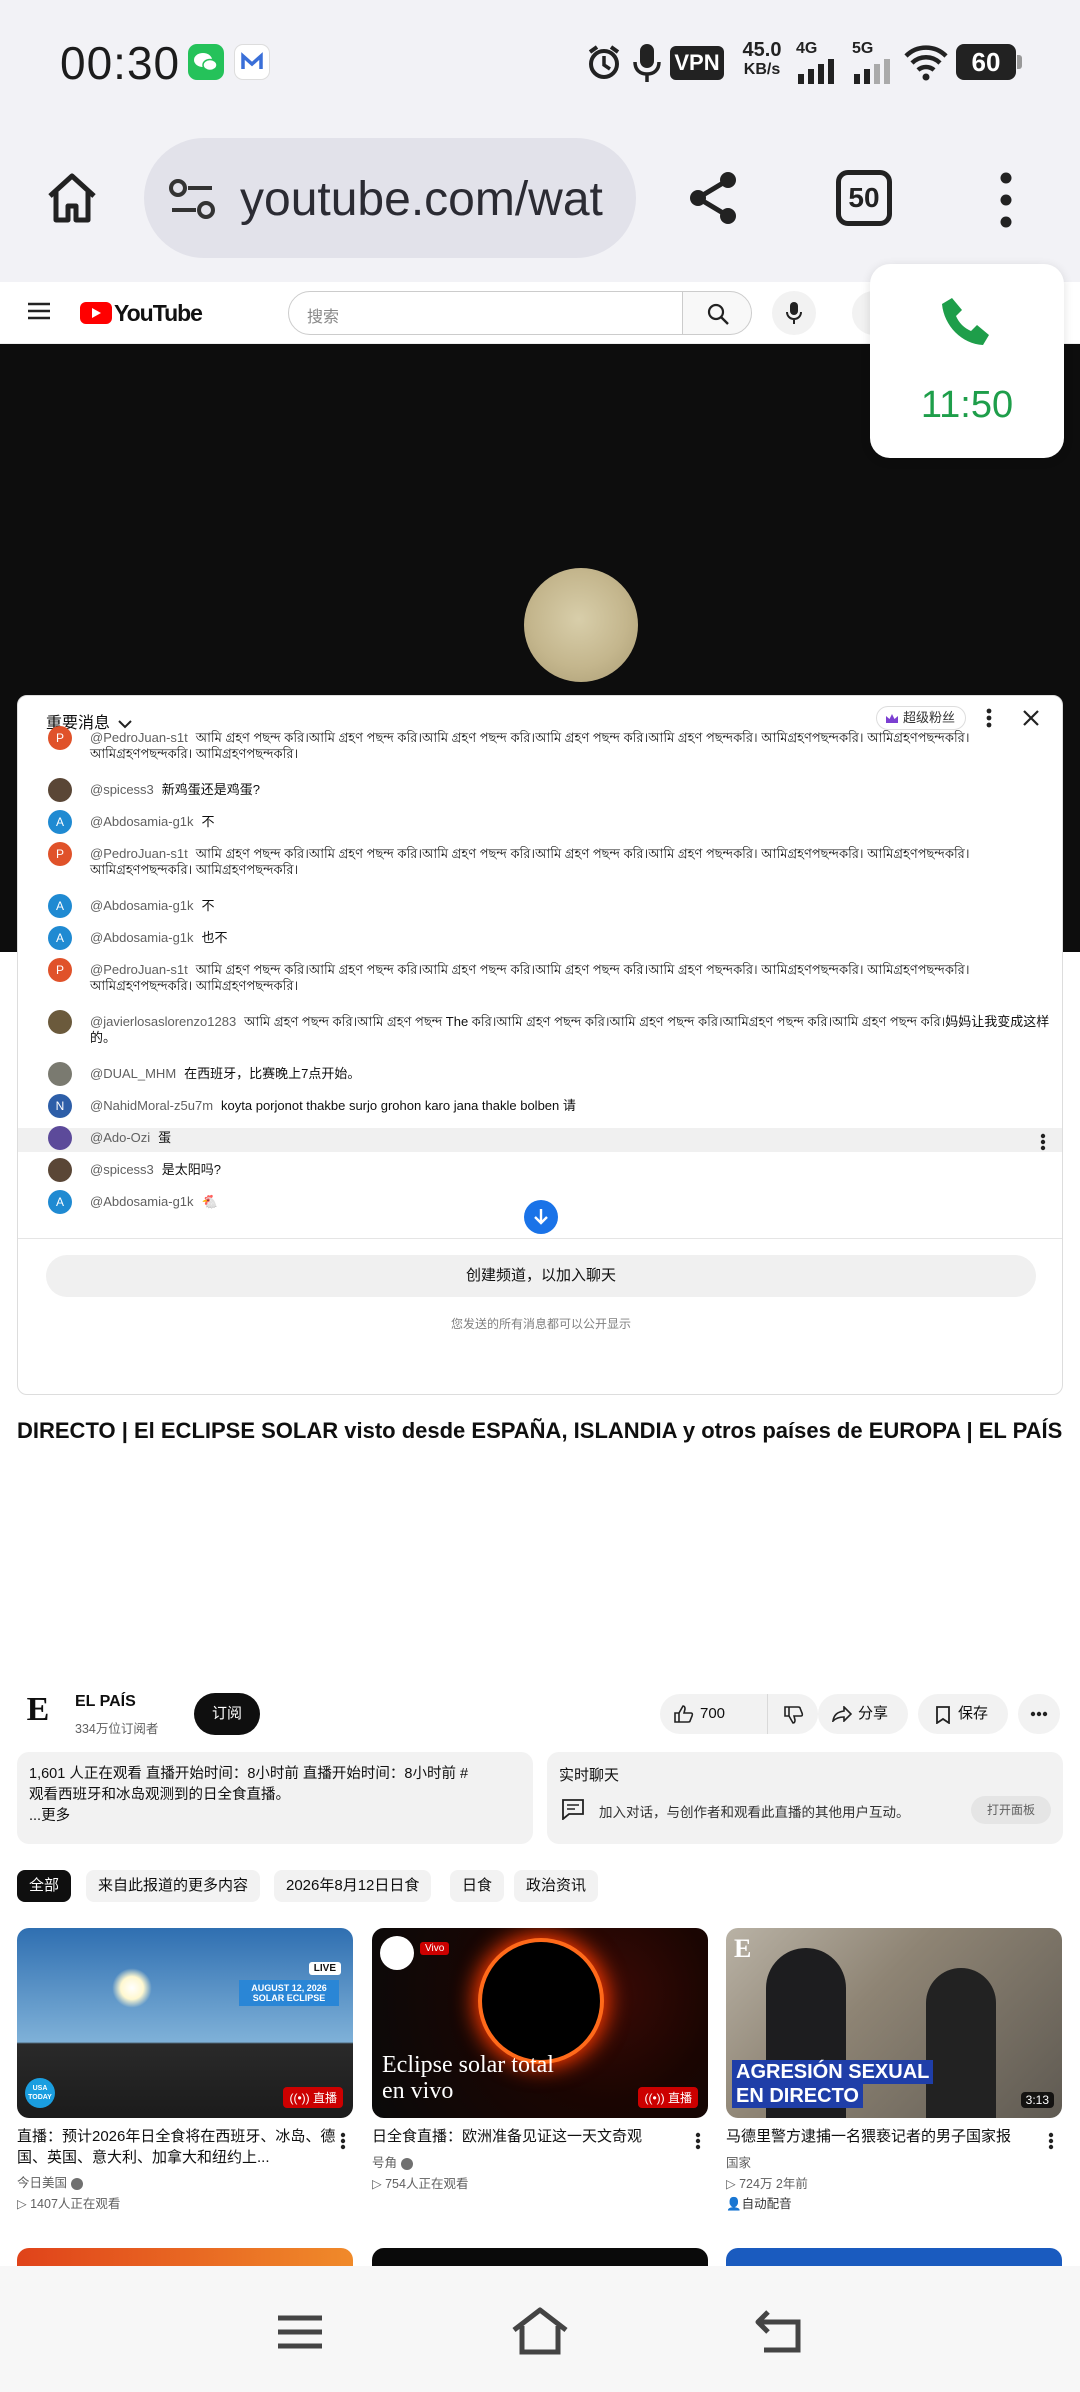  Describe the element at coordinates (392, 2161) in the screenshot. I see `card-channel-2: 号角` at that location.